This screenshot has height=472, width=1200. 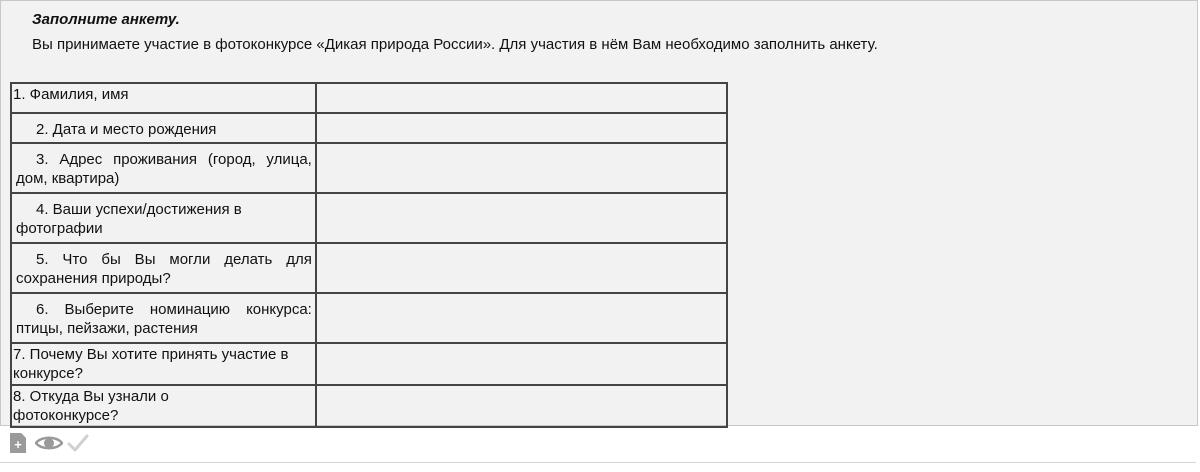 I want to click on add-document-icon: +, so click(x=18, y=443).